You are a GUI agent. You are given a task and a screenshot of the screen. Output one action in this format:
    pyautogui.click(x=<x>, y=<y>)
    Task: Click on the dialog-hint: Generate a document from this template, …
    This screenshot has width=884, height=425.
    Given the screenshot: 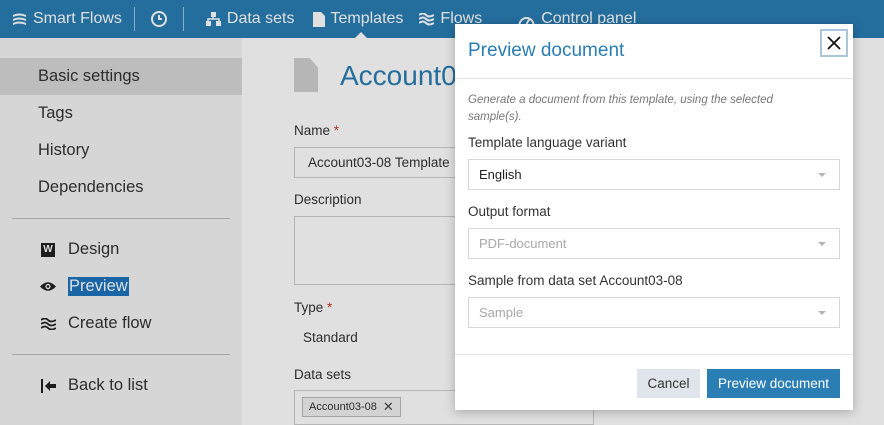 What is the action you would take?
    pyautogui.click(x=620, y=108)
    